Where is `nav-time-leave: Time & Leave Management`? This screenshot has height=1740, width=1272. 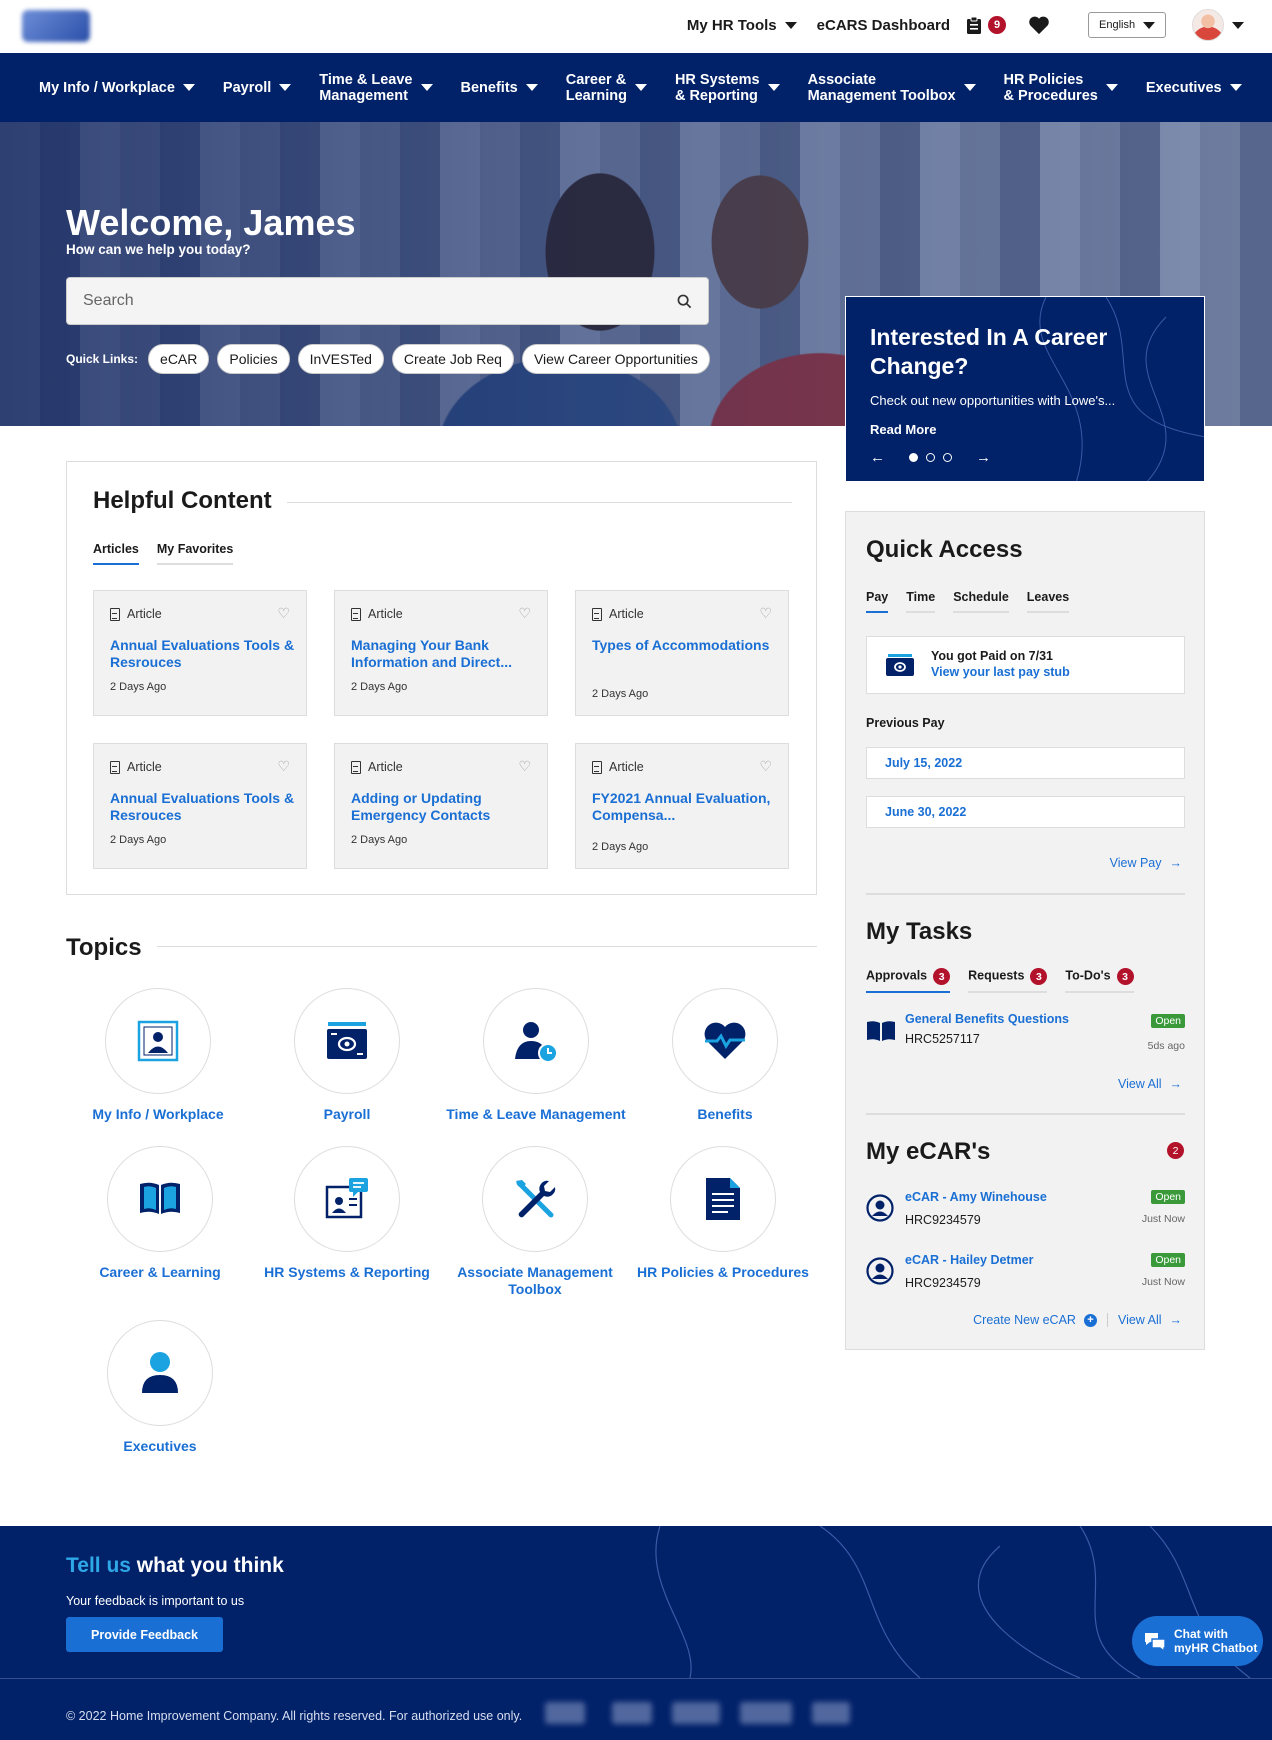
nav-time-leave: Time & Leave Management is located at coordinates (376, 88).